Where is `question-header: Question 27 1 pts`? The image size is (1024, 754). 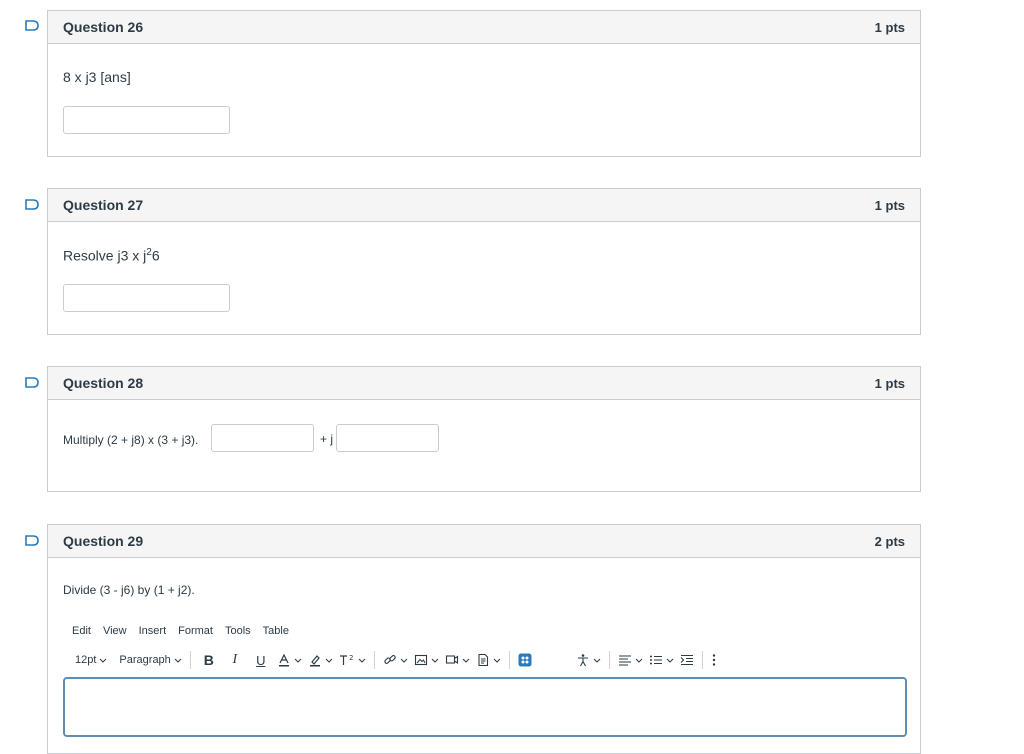 question-header: Question 27 1 pts is located at coordinates (484, 205).